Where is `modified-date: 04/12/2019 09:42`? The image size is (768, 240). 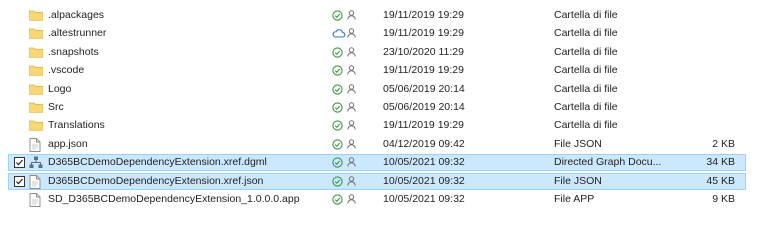
modified-date: 04/12/2019 09:42 is located at coordinates (424, 143).